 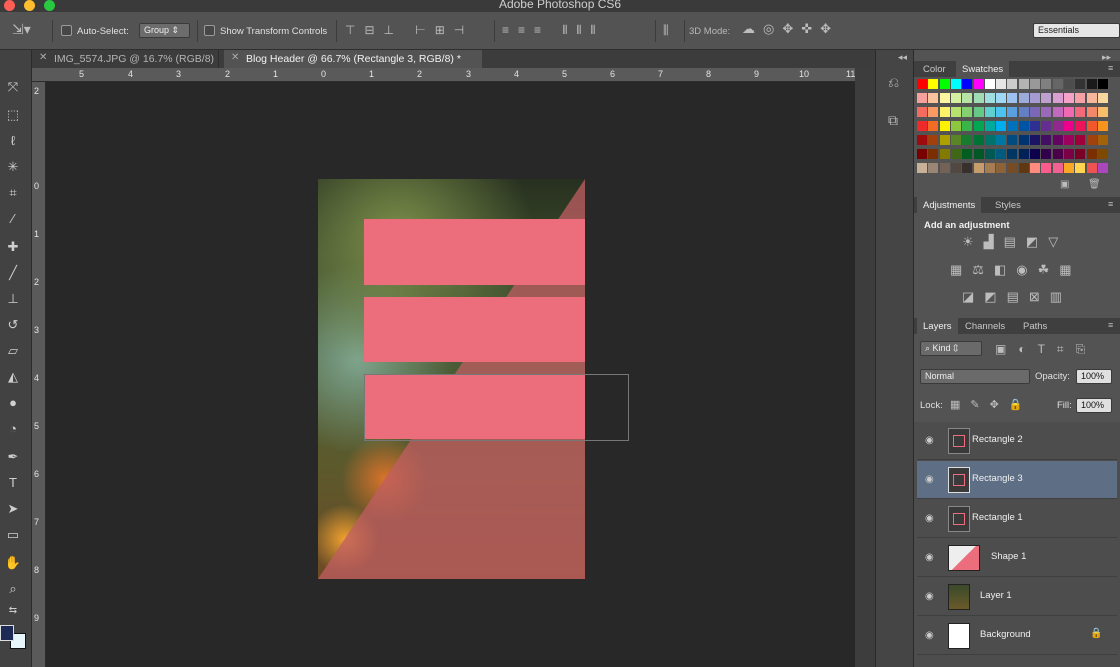 I want to click on layer-filter-dropdown: ⌕ Kind ⇕, so click(x=951, y=348).